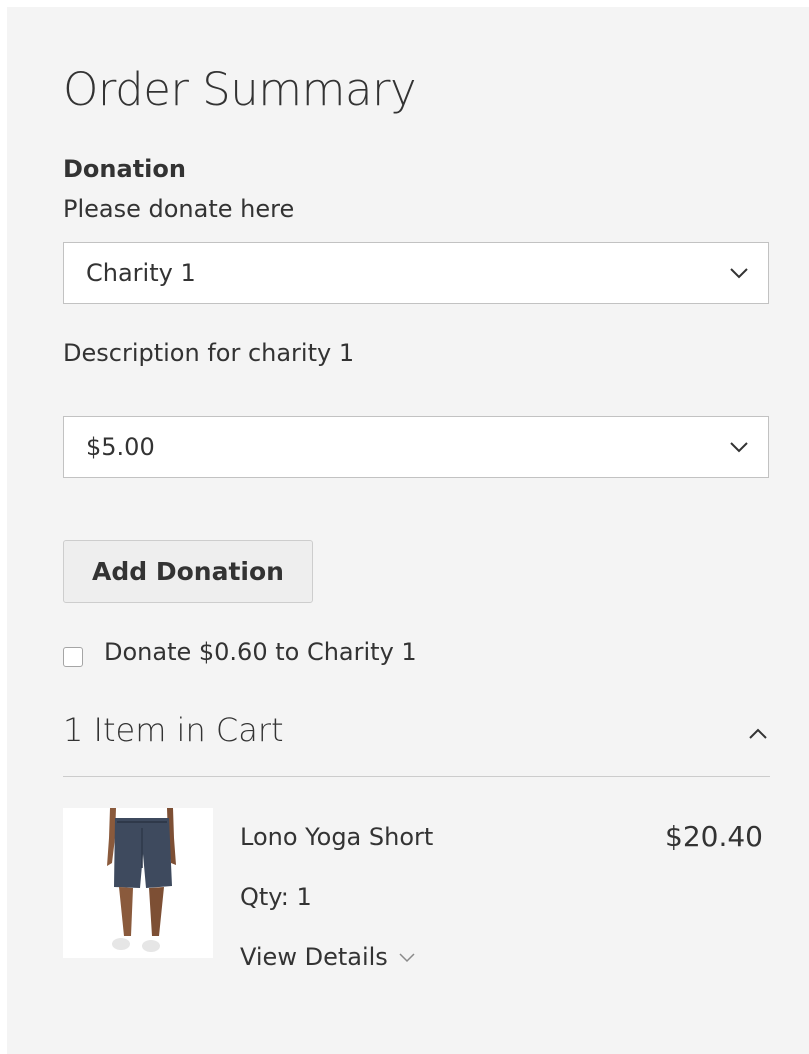 The height and width of the screenshot is (1054, 809). I want to click on view-details-label: View Details, so click(314, 957).